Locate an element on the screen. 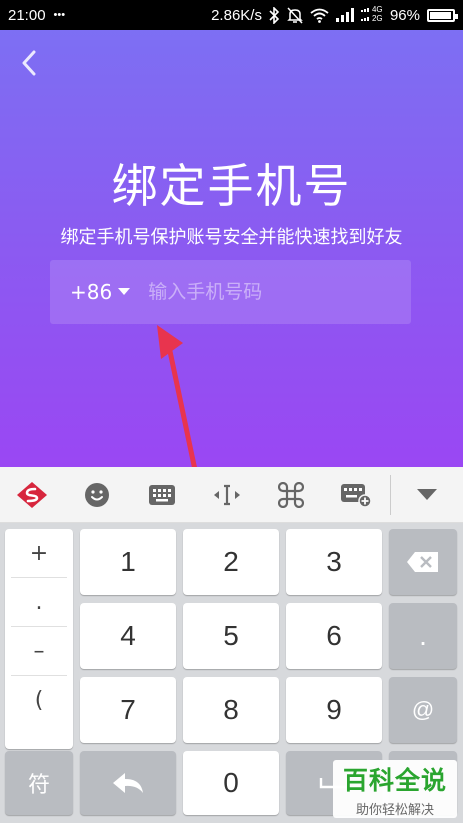 This screenshot has width=463, height=823. key-4: 4 is located at coordinates (128, 636).